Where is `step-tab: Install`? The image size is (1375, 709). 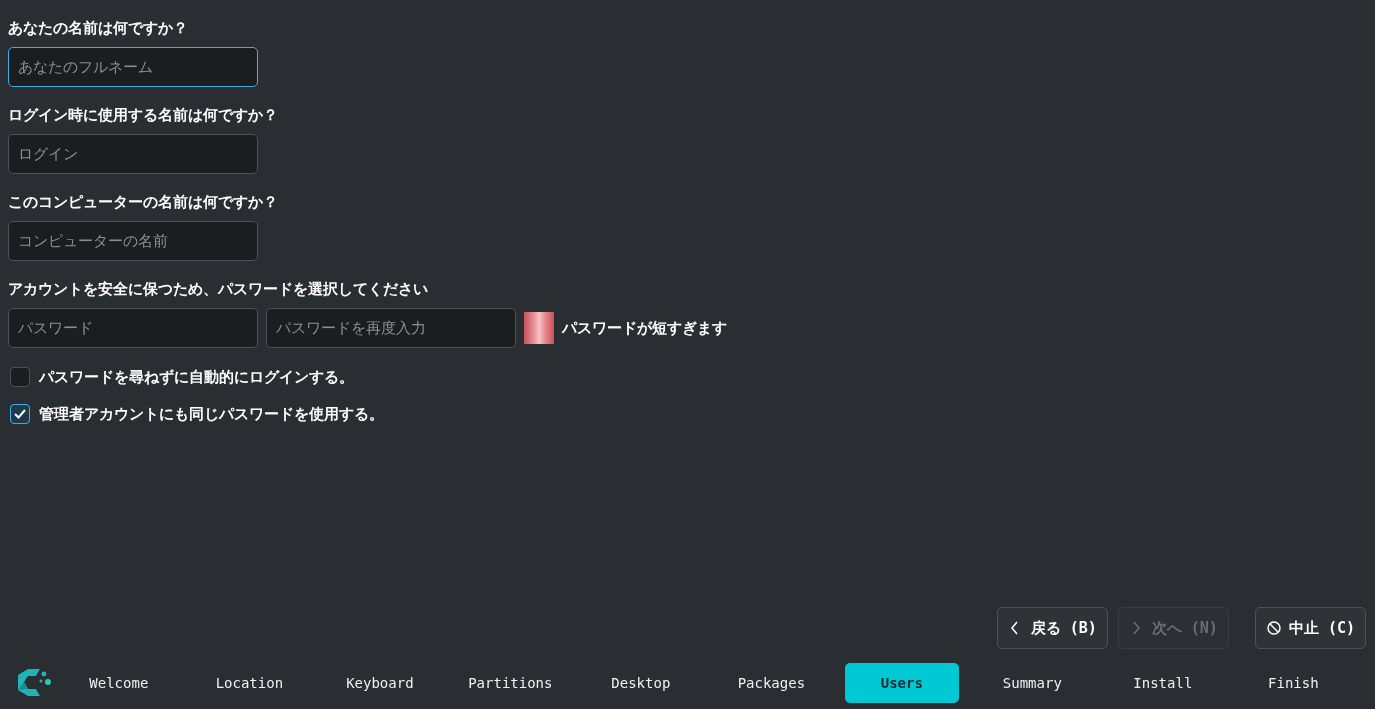
step-tab: Install is located at coordinates (1162, 683).